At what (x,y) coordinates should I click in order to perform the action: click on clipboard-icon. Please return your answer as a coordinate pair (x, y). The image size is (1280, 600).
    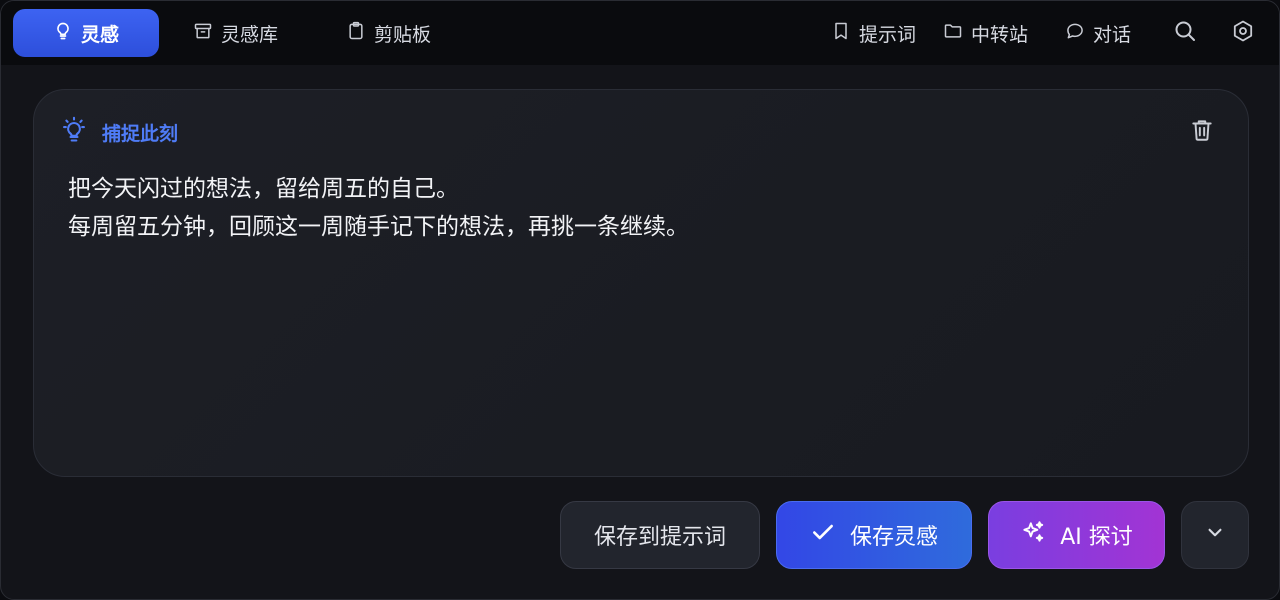
    Looking at the image, I should click on (356, 33).